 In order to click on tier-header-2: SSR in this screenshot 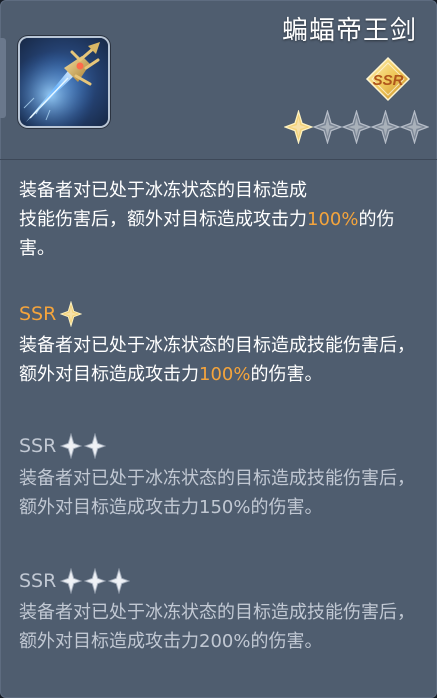, I will do `click(63, 446)`.